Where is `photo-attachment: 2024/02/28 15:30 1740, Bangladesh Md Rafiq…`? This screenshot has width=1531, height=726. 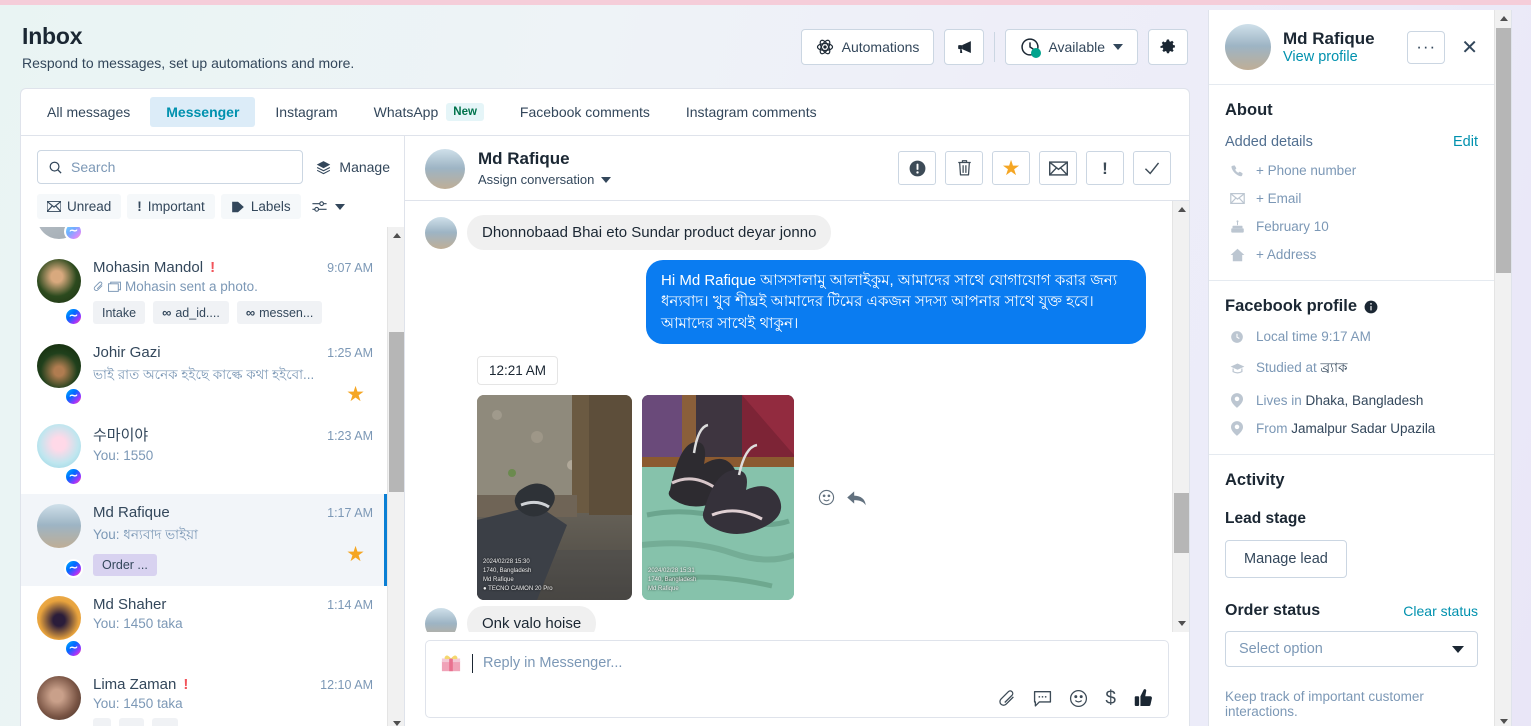 photo-attachment: 2024/02/28 15:30 1740, Bangladesh Md Rafiq… is located at coordinates (554, 497).